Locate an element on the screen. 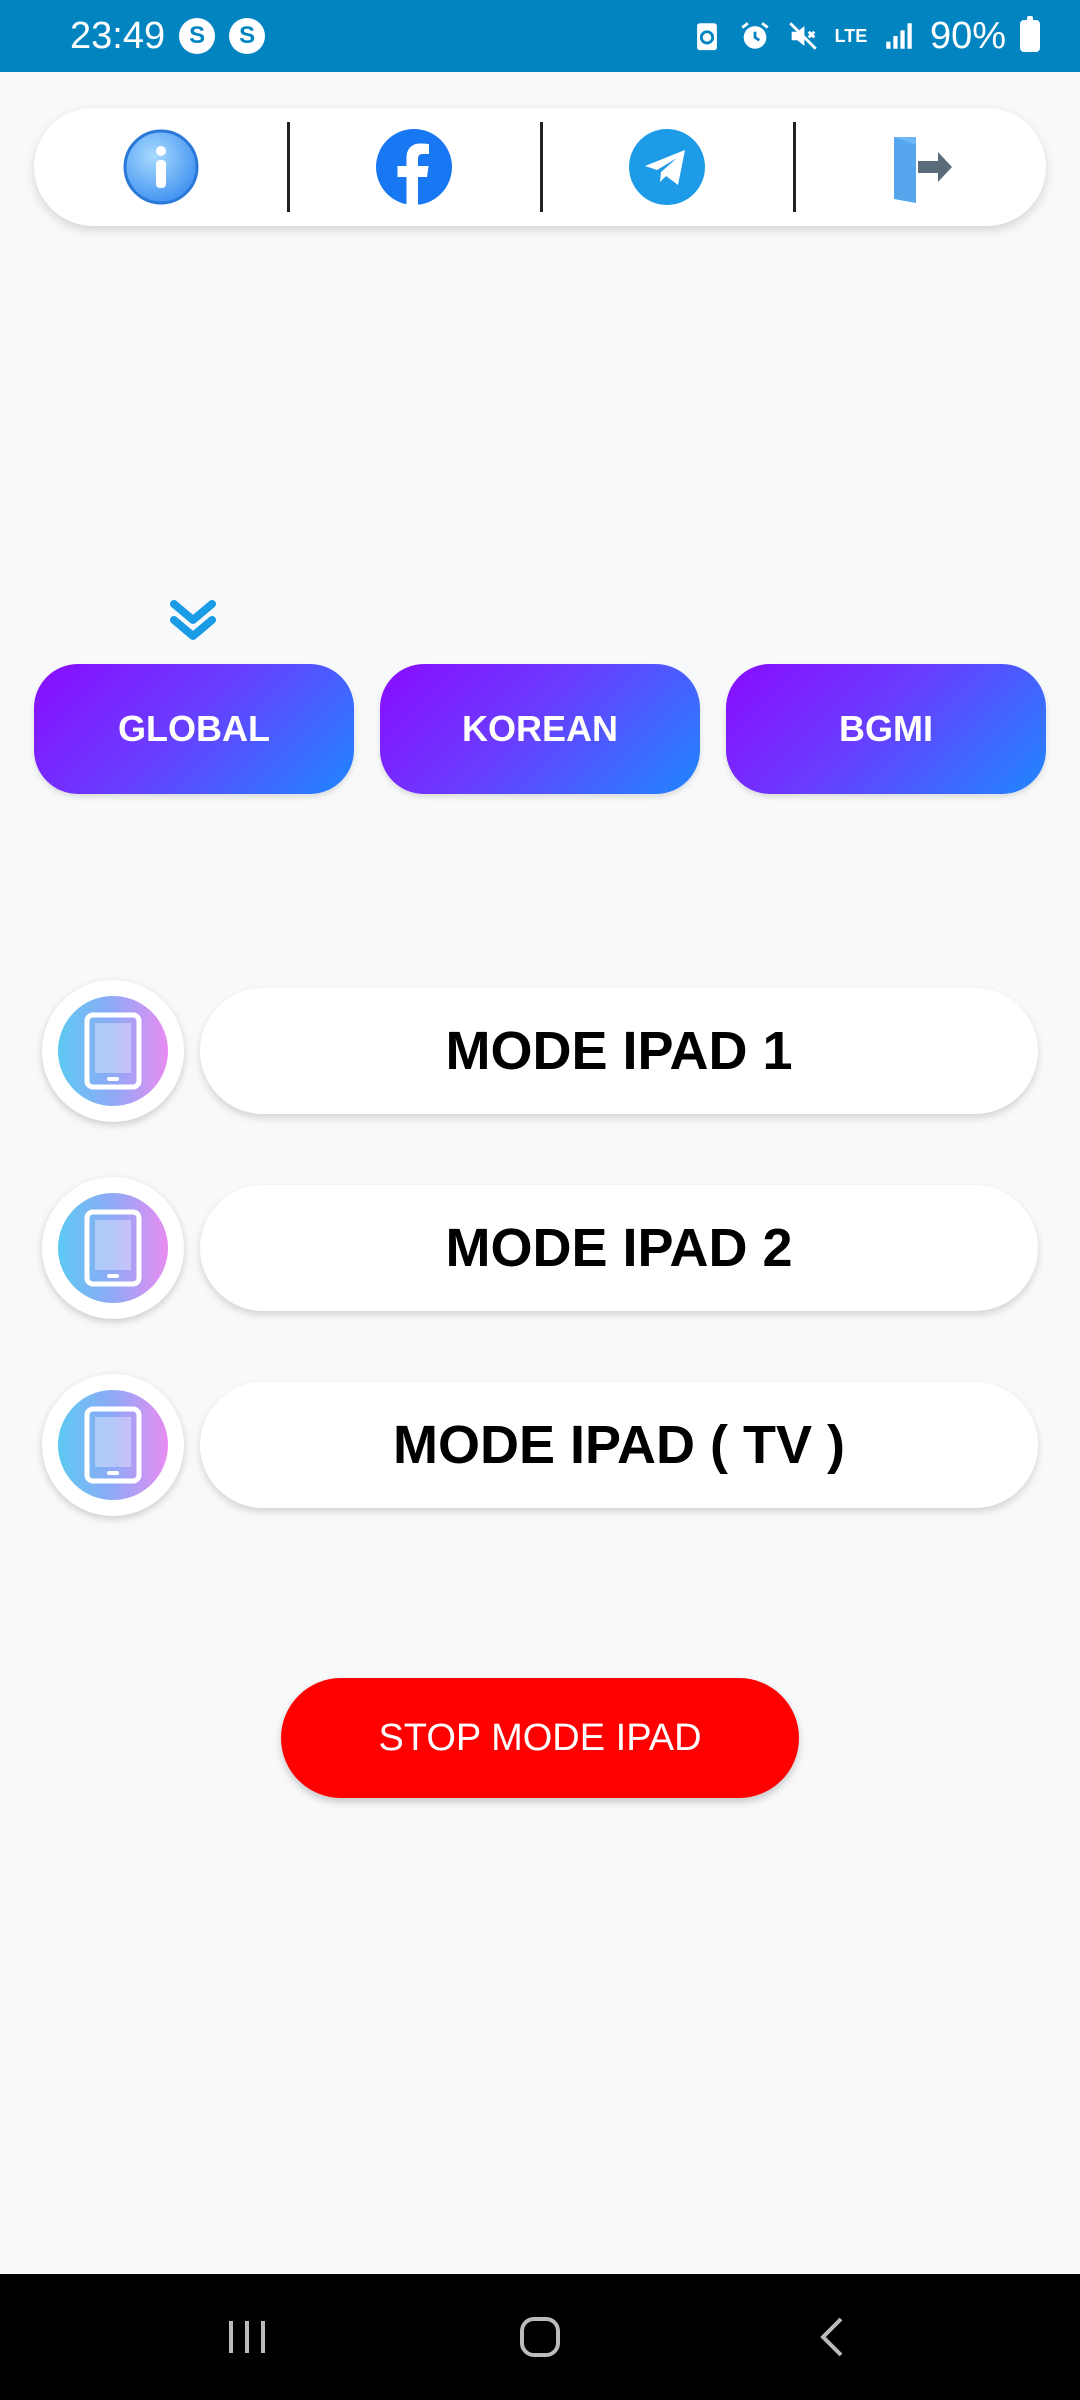 The height and width of the screenshot is (2400, 1080). battery-percent: 90% is located at coordinates (967, 35).